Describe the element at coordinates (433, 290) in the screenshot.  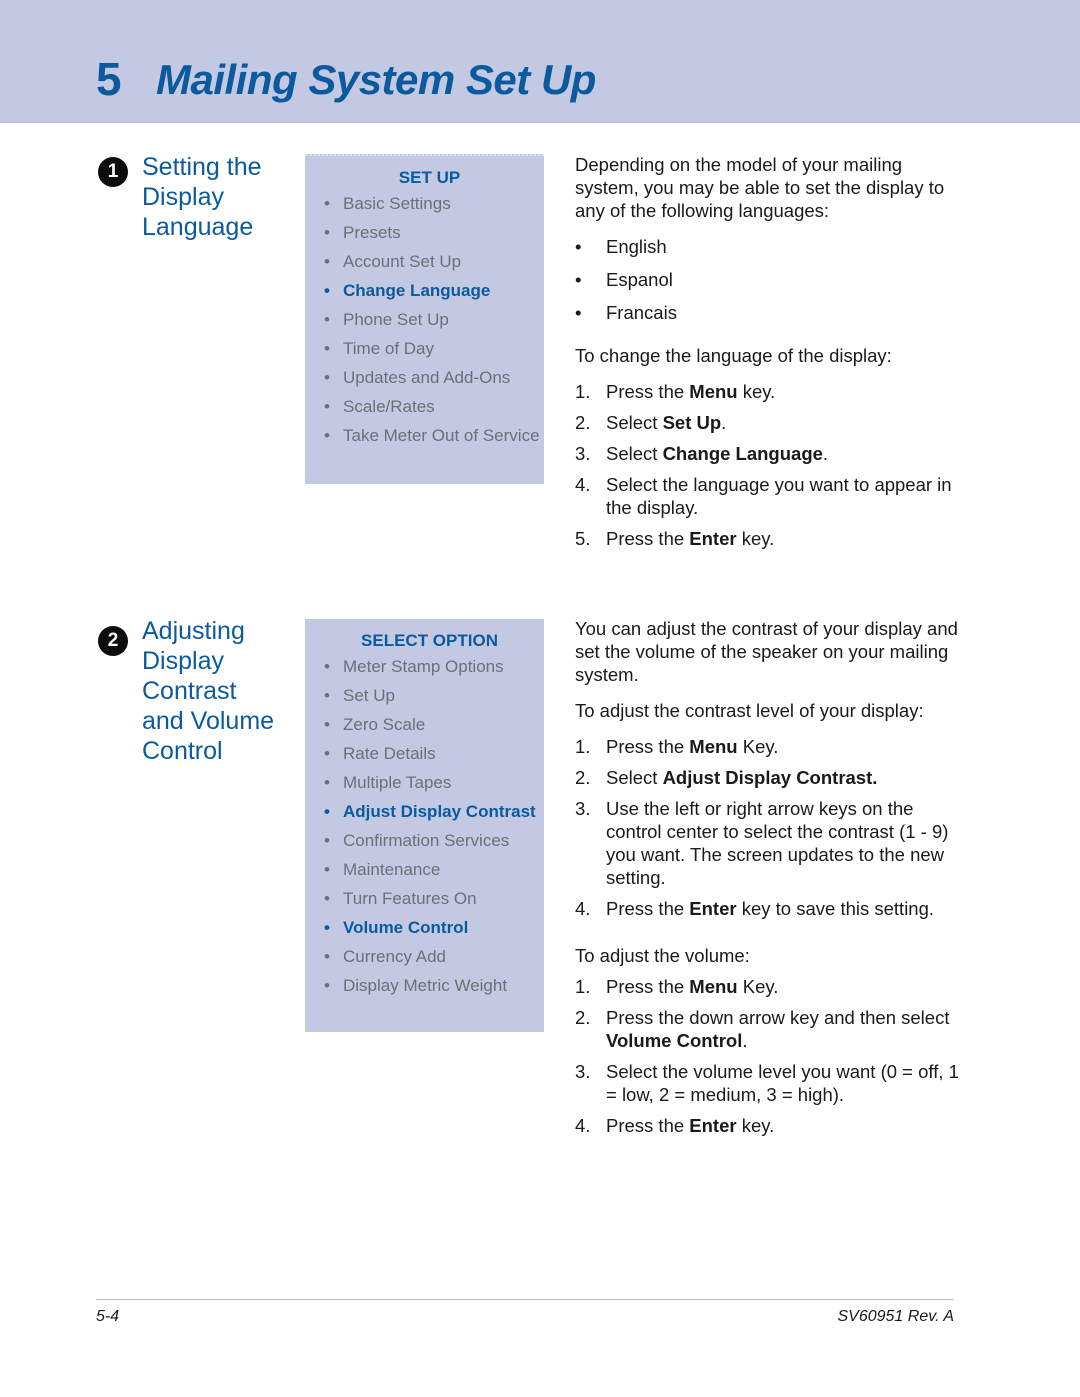
I see `menu-item: Change Language` at that location.